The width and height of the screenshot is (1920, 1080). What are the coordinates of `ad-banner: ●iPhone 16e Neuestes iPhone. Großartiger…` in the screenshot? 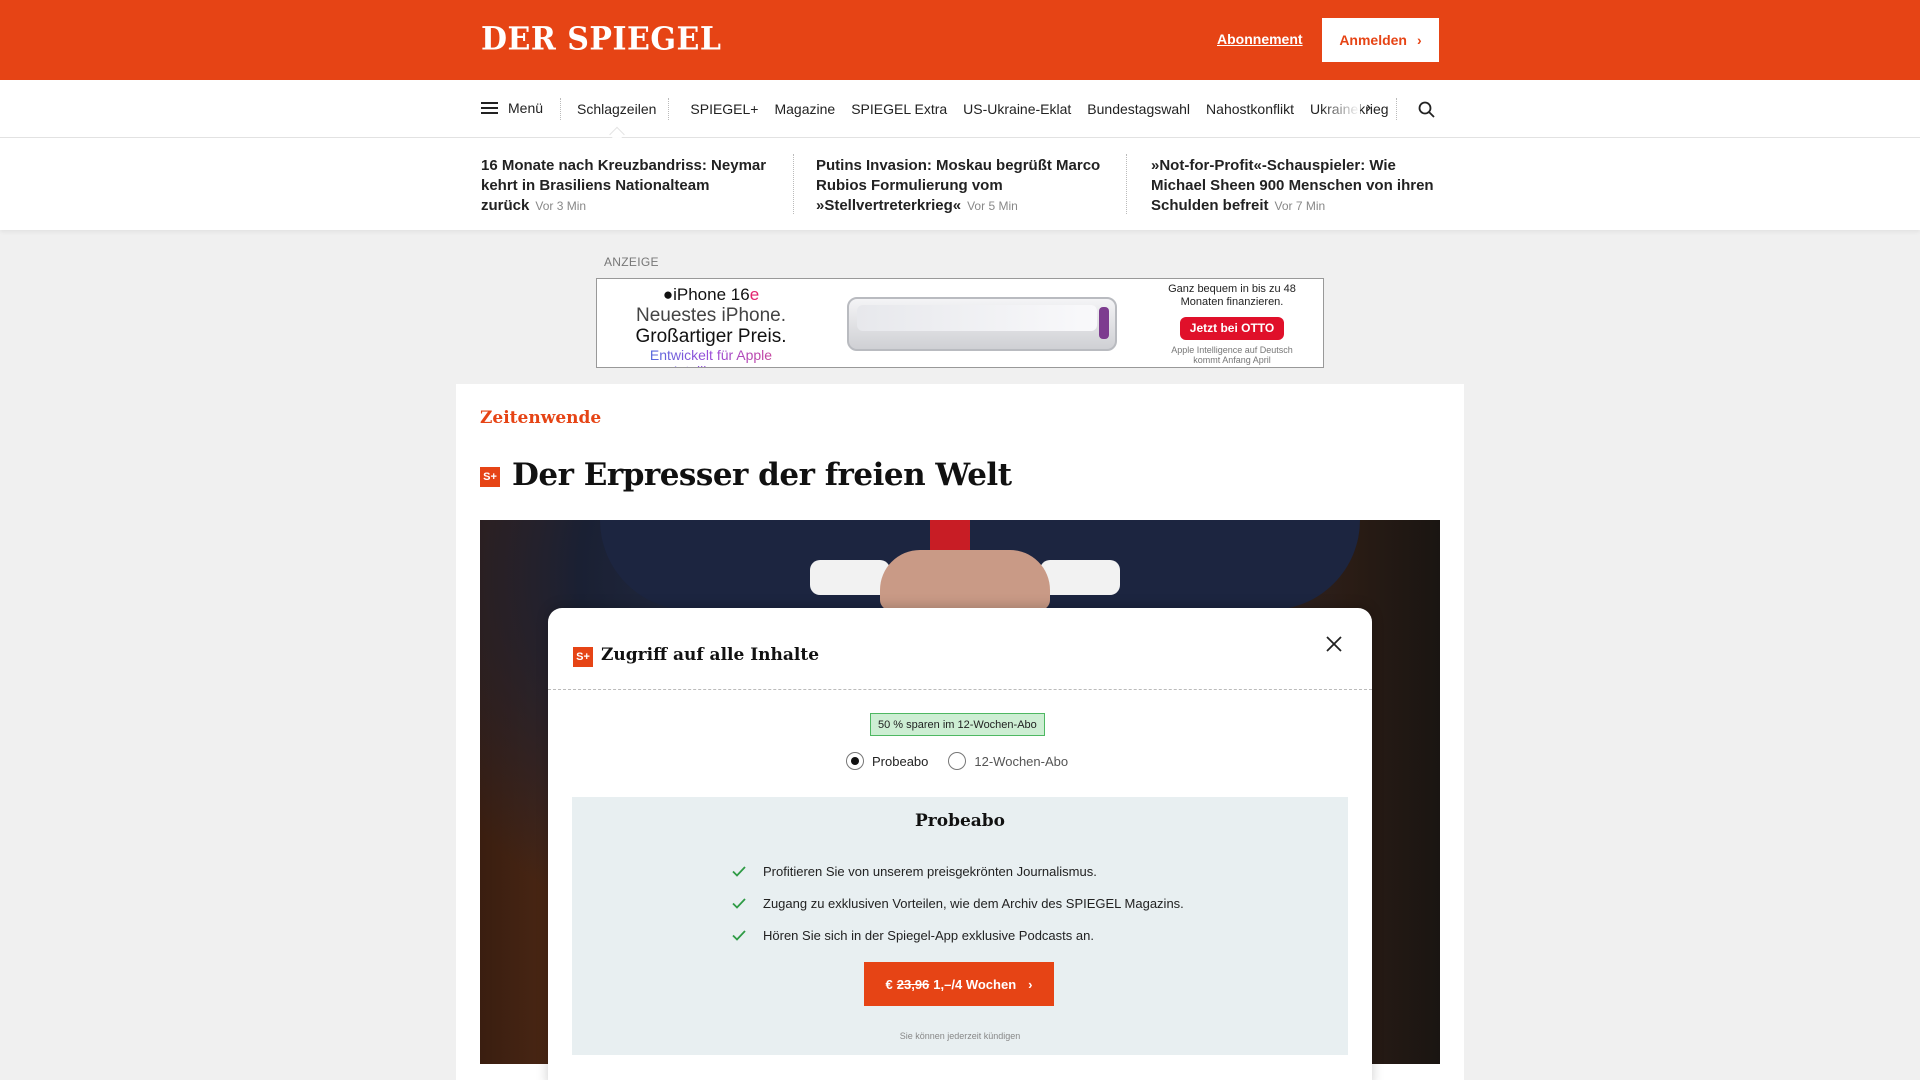 It's located at (960, 323).